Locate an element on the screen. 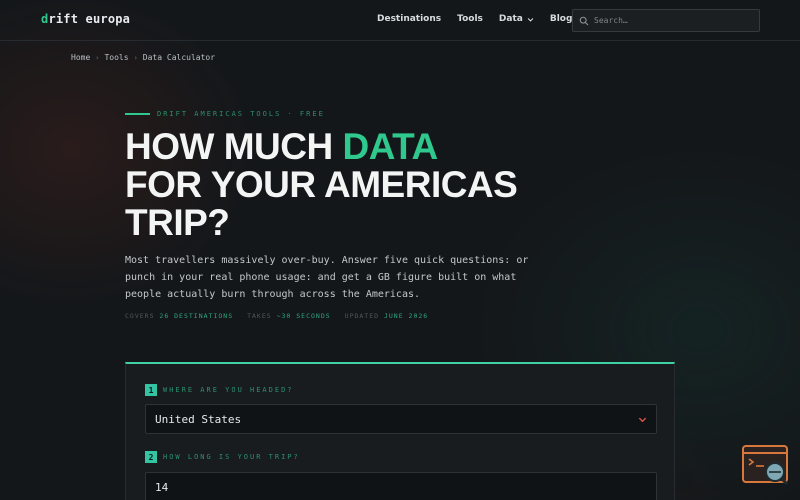 The width and height of the screenshot is (800, 500). question-2: 2 HOW LONG IS YOUR TRIP? is located at coordinates (222, 457).